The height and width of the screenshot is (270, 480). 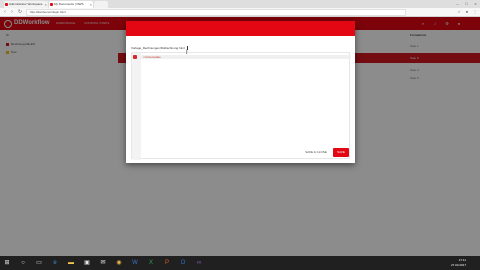 I want to click on excel-icon: X, so click(x=151, y=263).